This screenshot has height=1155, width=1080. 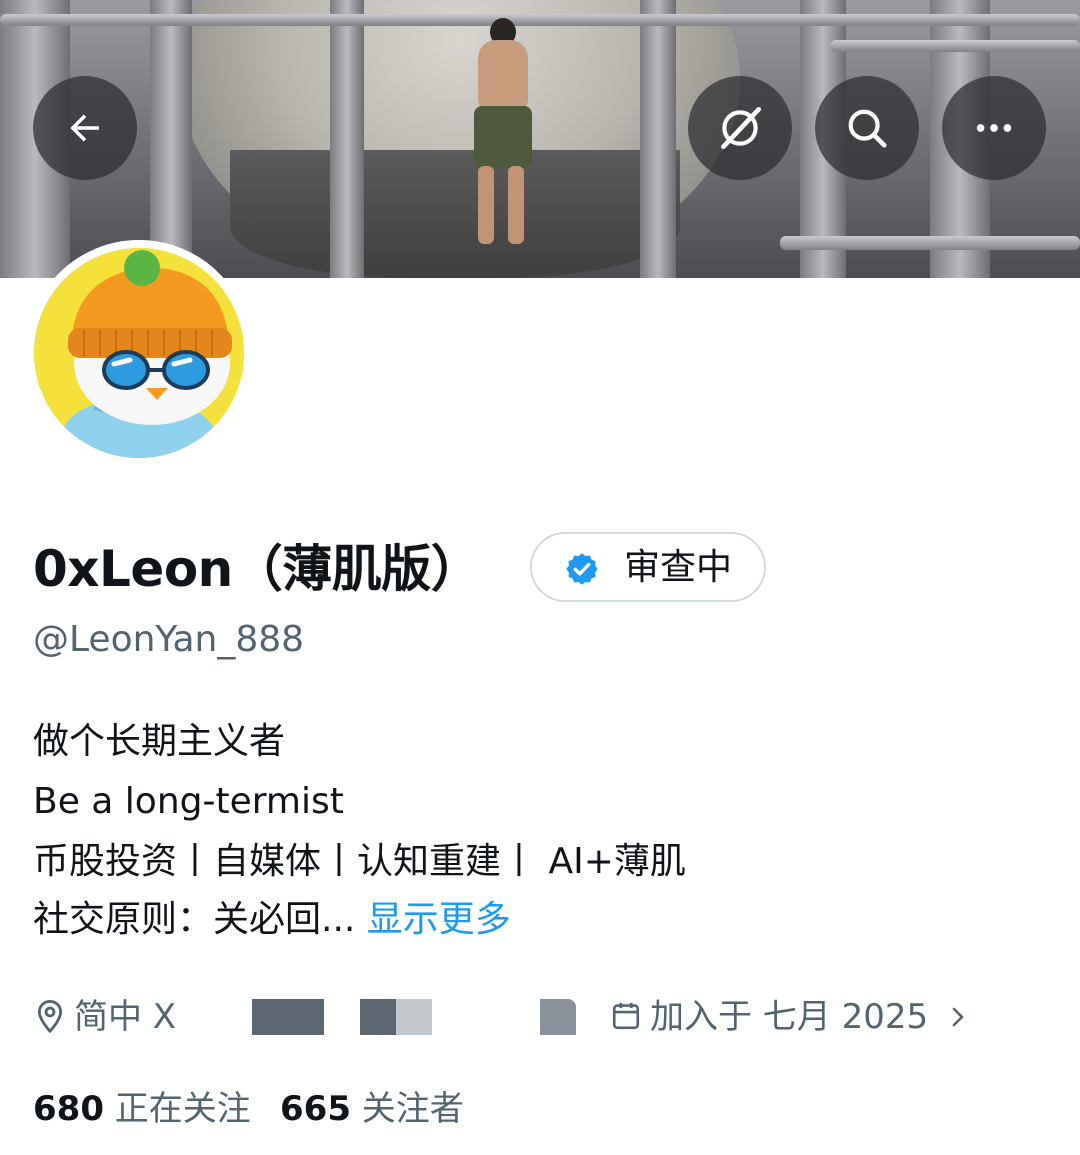 I want to click on following-stat: 680 正在关注, so click(x=142, y=1109).